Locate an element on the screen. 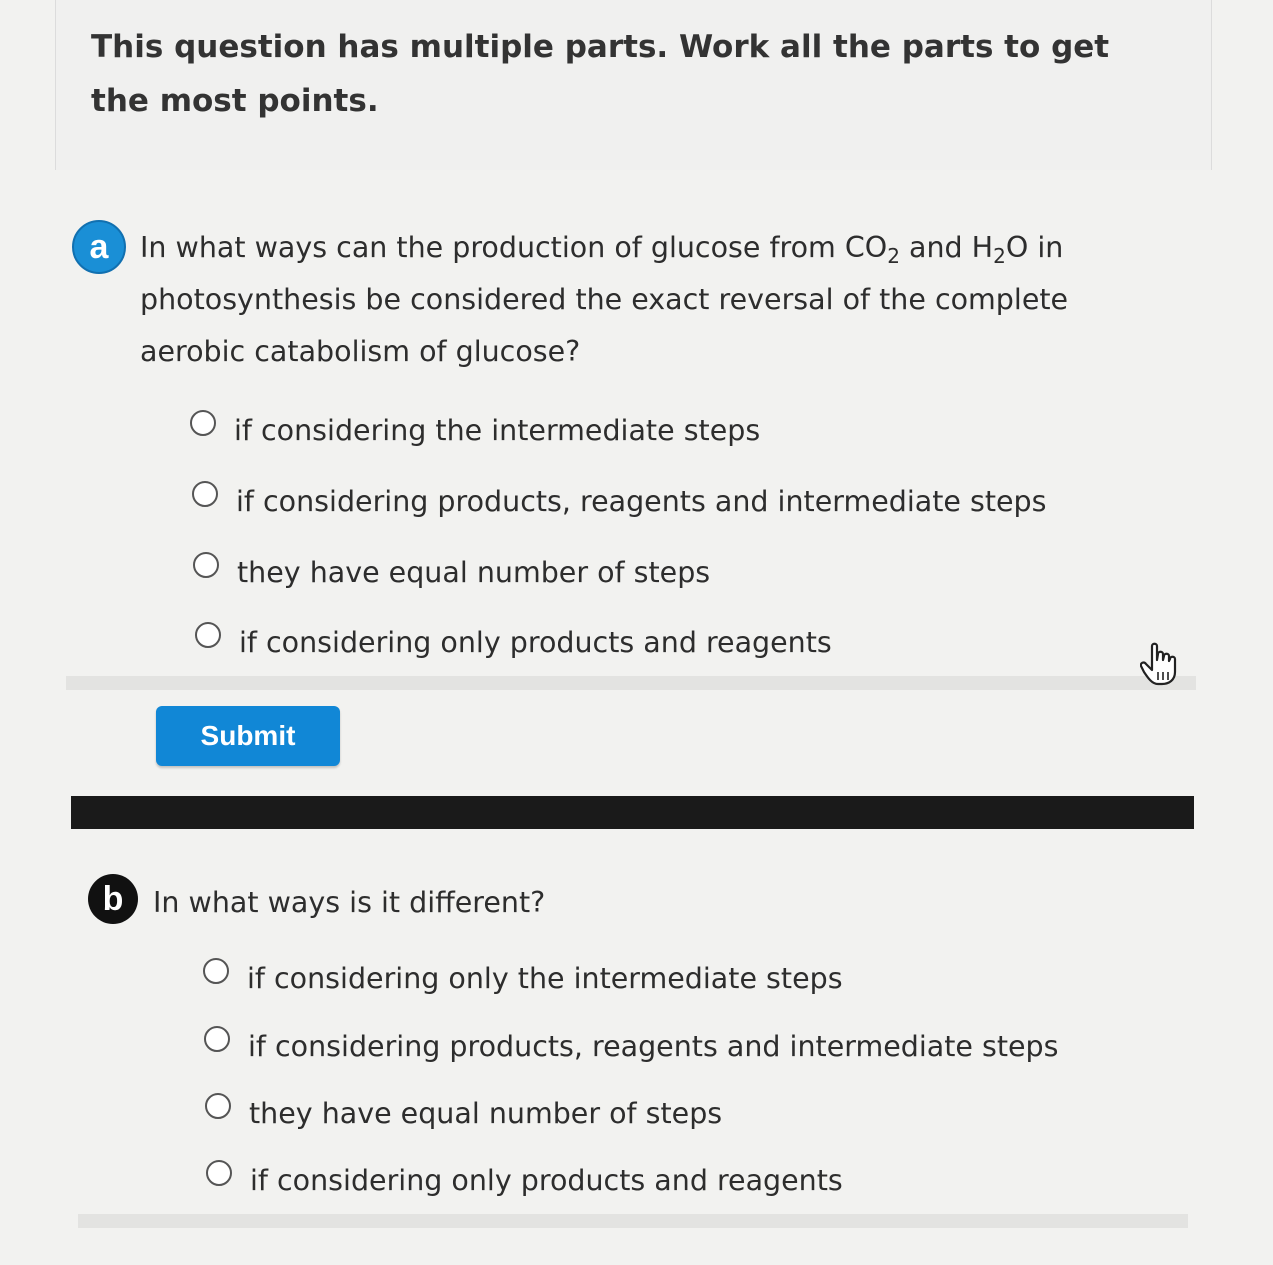 This screenshot has height=1265, width=1273. part-b-option-3: they have equal number of steps is located at coordinates (463, 1105).